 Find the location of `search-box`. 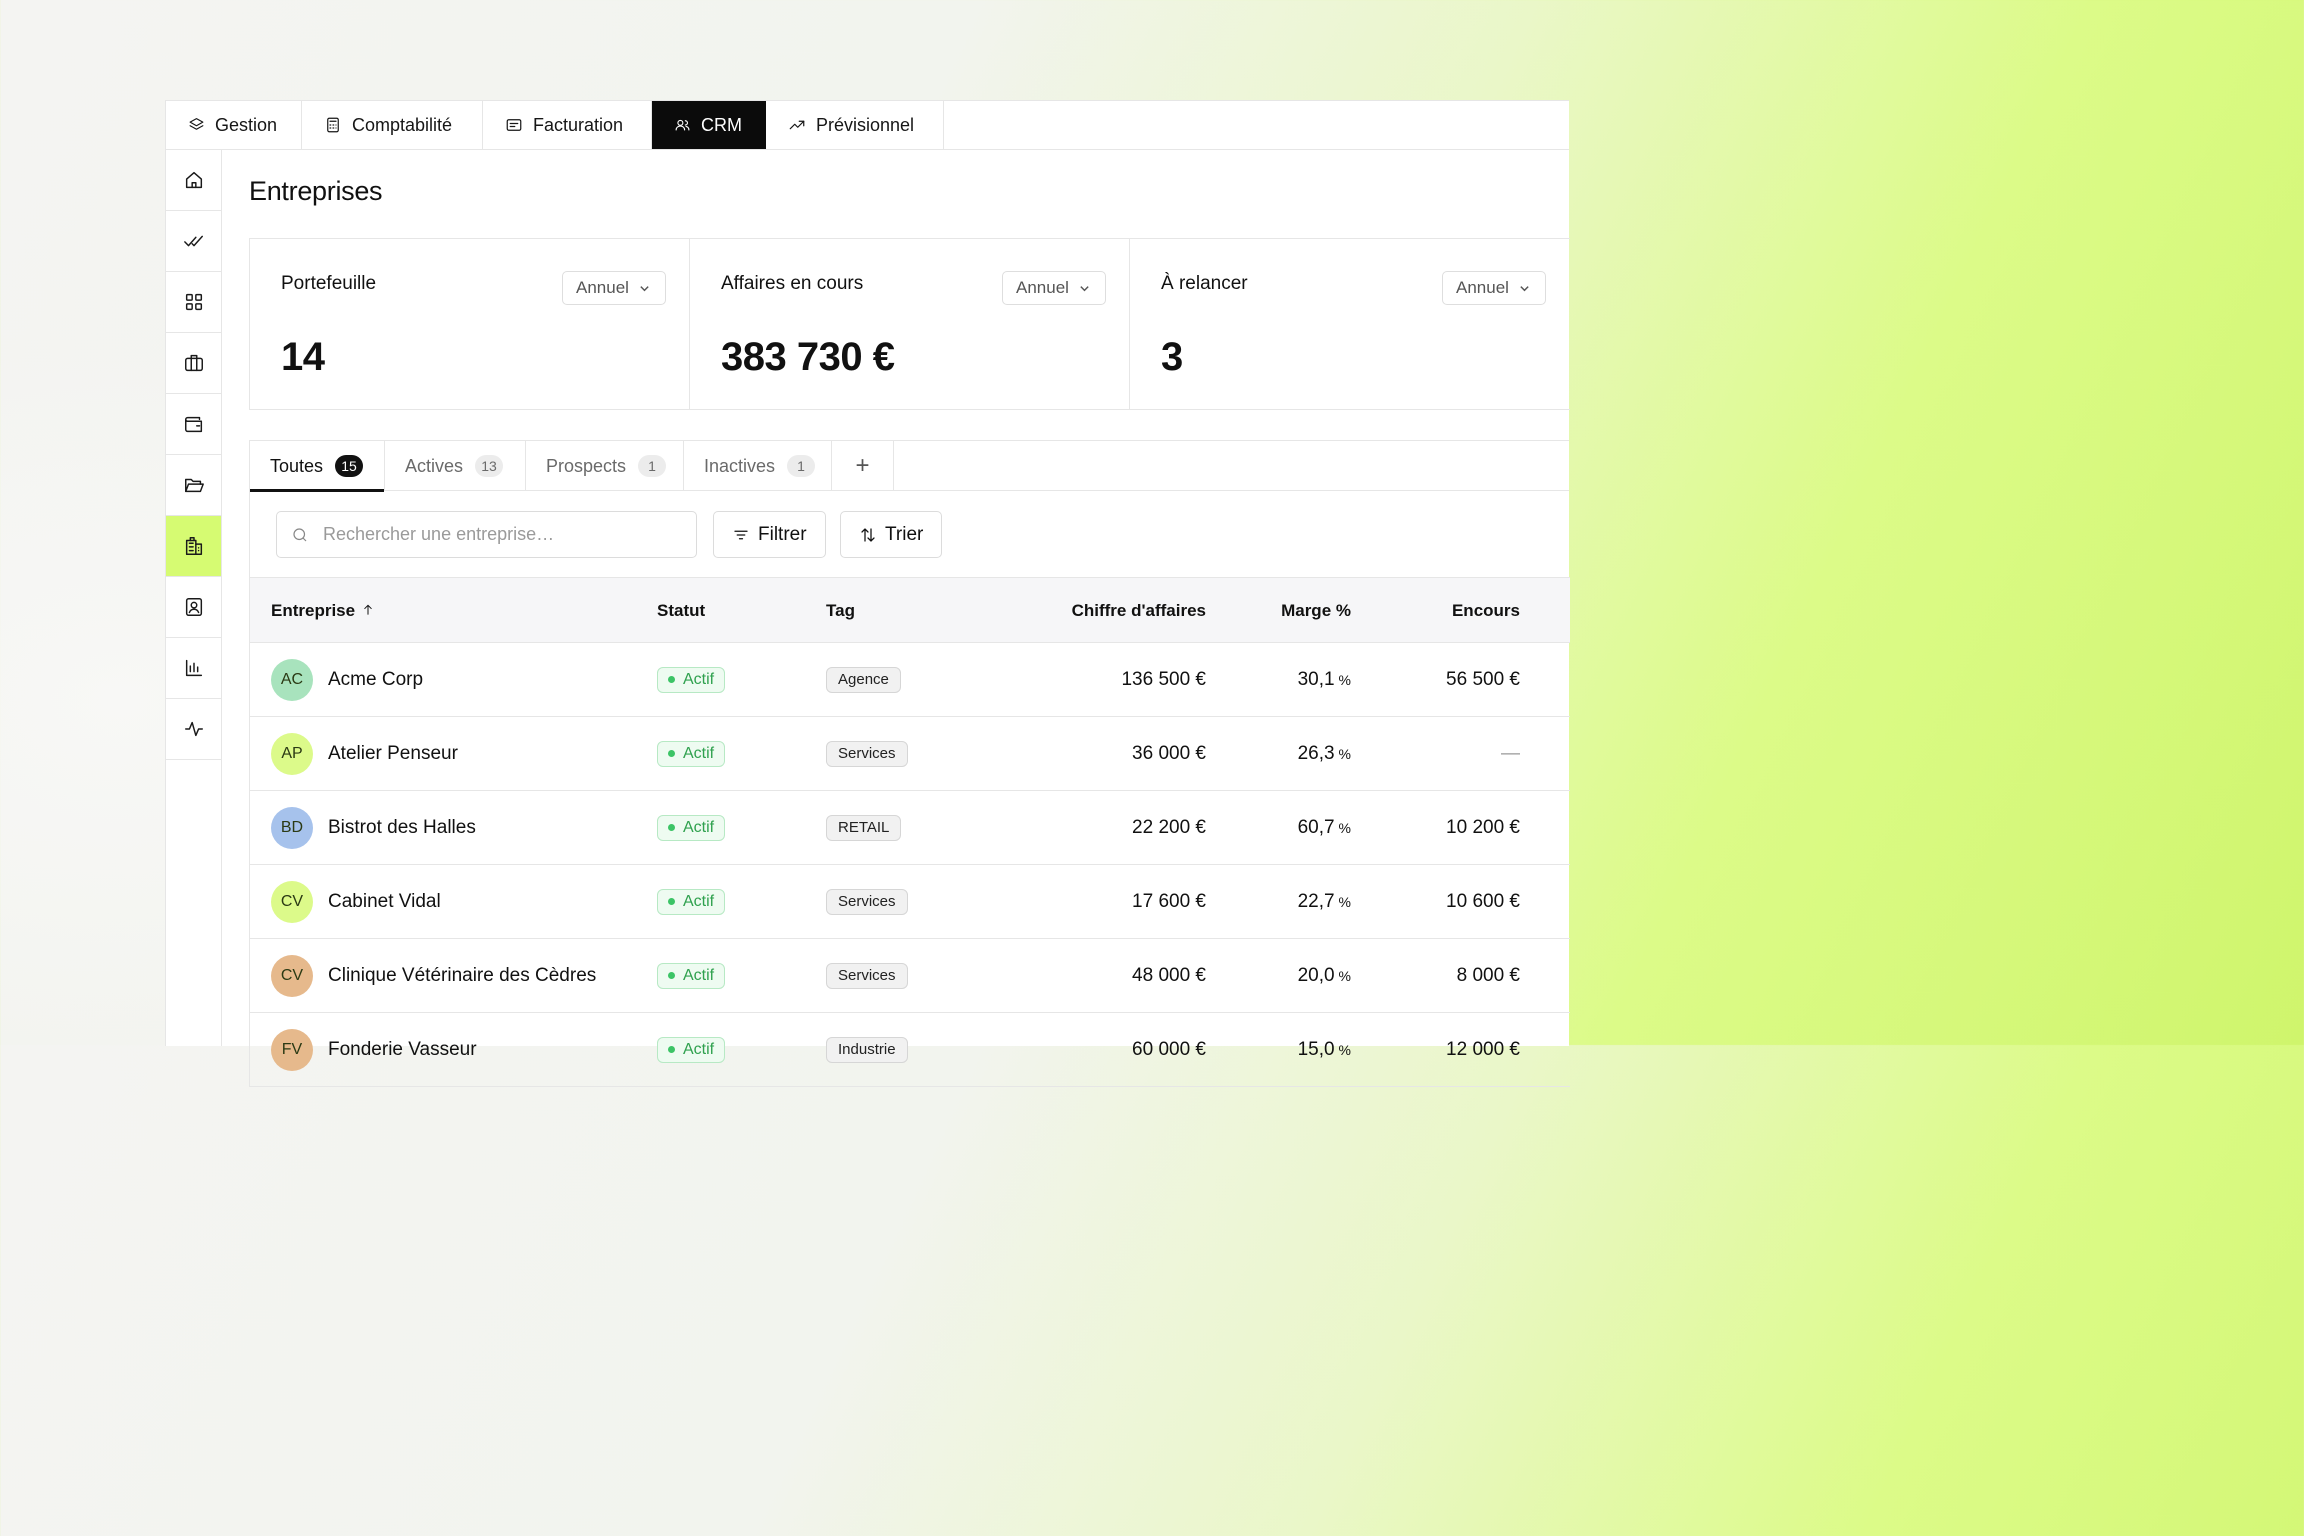

search-box is located at coordinates (486, 534).